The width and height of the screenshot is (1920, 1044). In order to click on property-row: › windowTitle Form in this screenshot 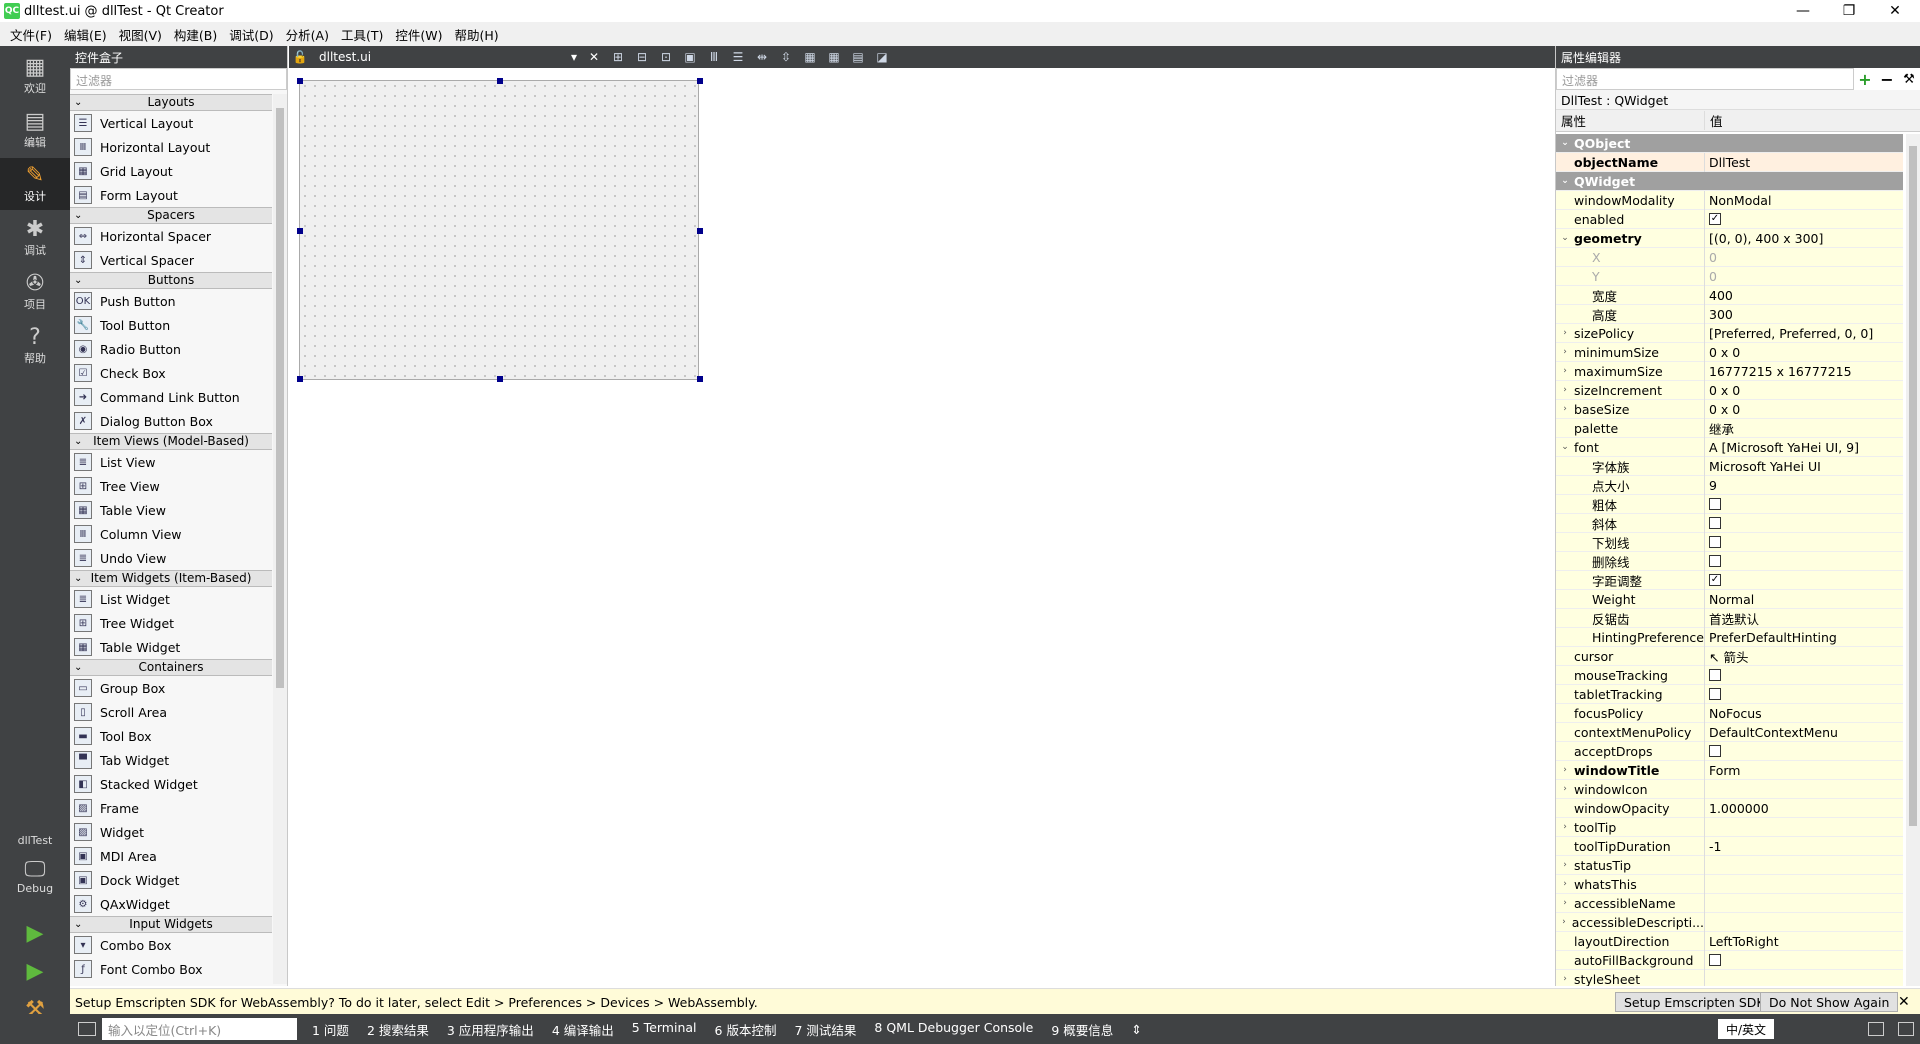, I will do `click(1729, 770)`.